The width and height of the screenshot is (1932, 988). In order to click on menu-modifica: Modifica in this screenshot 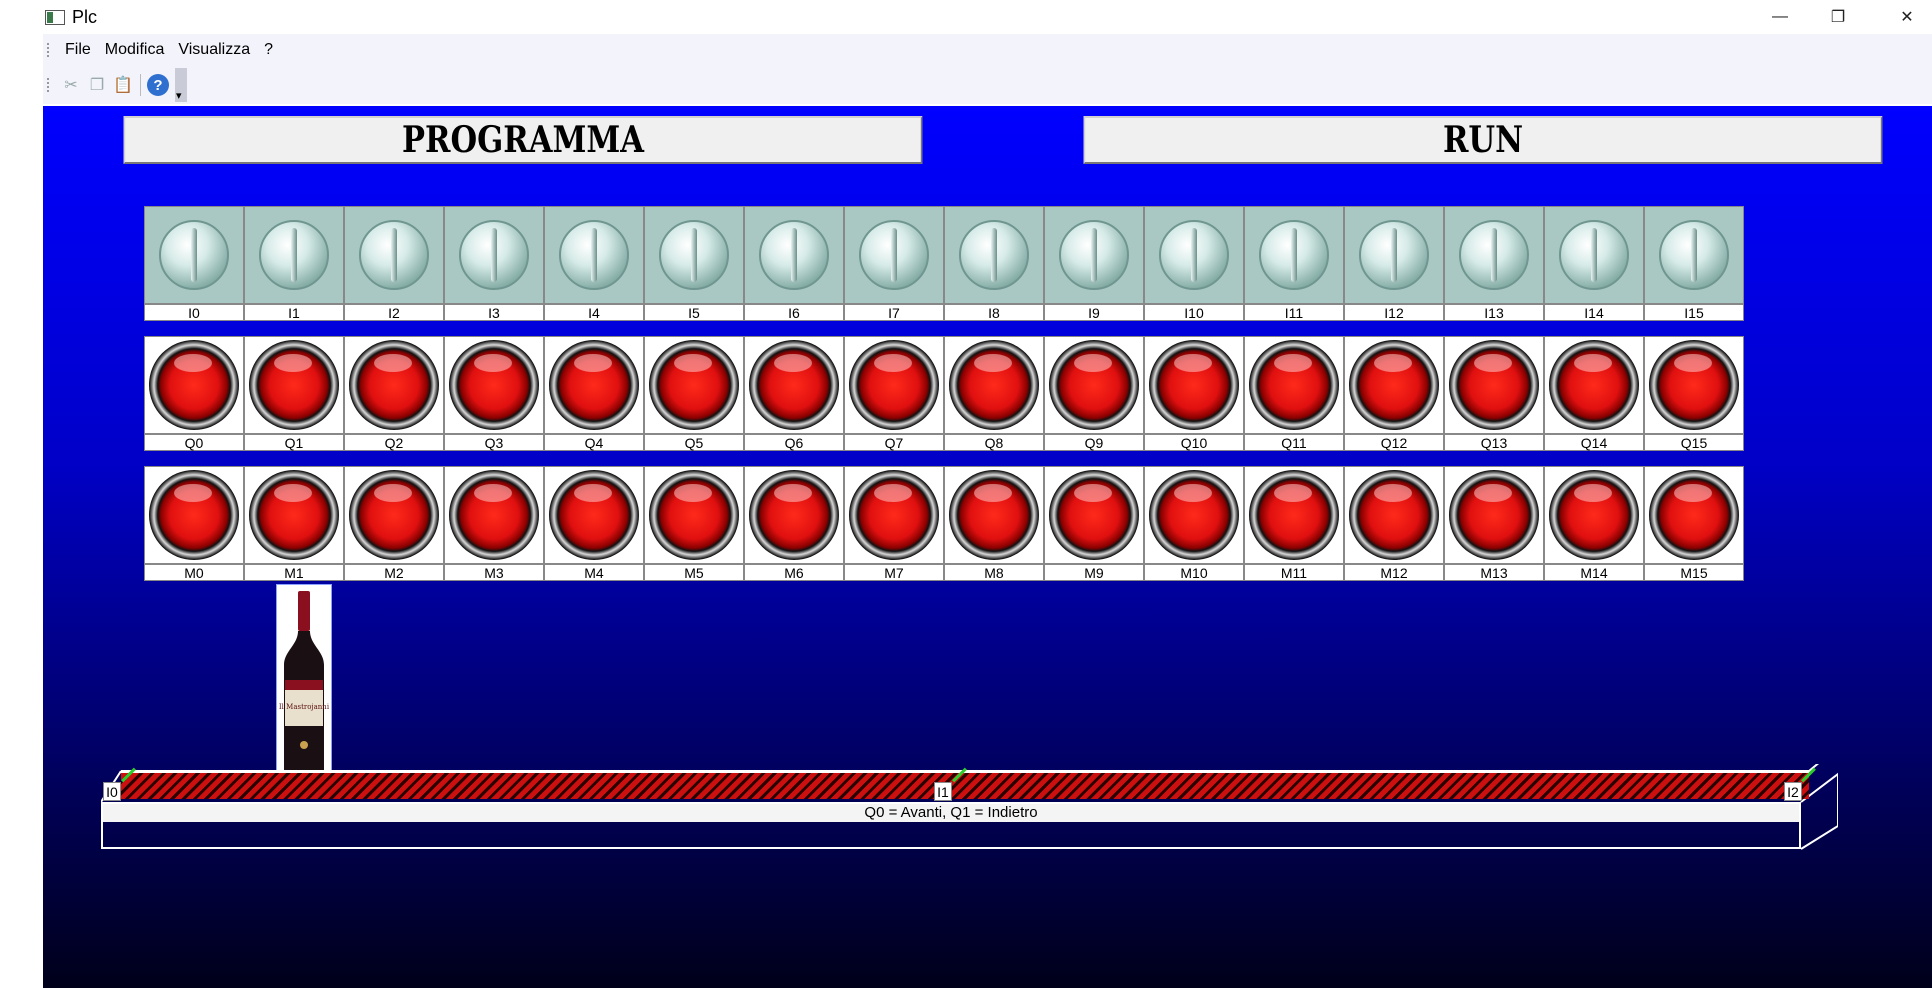, I will do `click(135, 50)`.